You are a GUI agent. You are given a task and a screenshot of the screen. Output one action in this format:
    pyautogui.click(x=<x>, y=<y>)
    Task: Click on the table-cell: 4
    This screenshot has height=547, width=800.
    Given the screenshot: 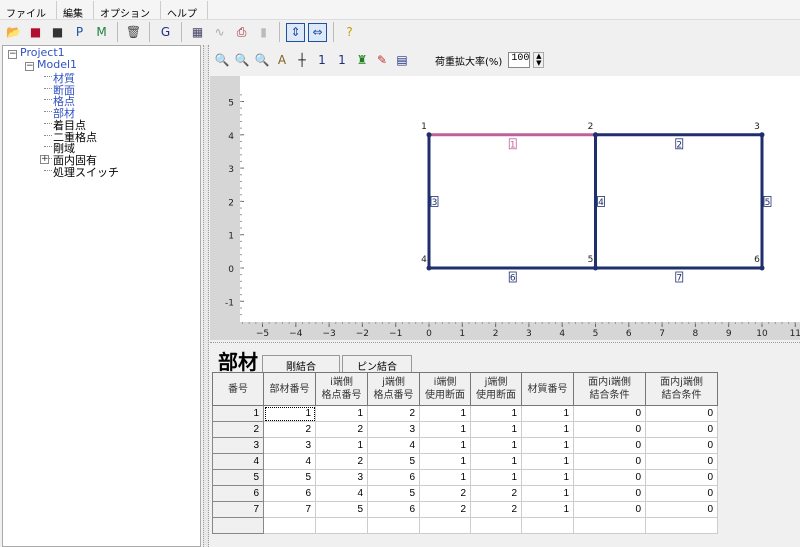 What is the action you would take?
    pyautogui.click(x=341, y=493)
    